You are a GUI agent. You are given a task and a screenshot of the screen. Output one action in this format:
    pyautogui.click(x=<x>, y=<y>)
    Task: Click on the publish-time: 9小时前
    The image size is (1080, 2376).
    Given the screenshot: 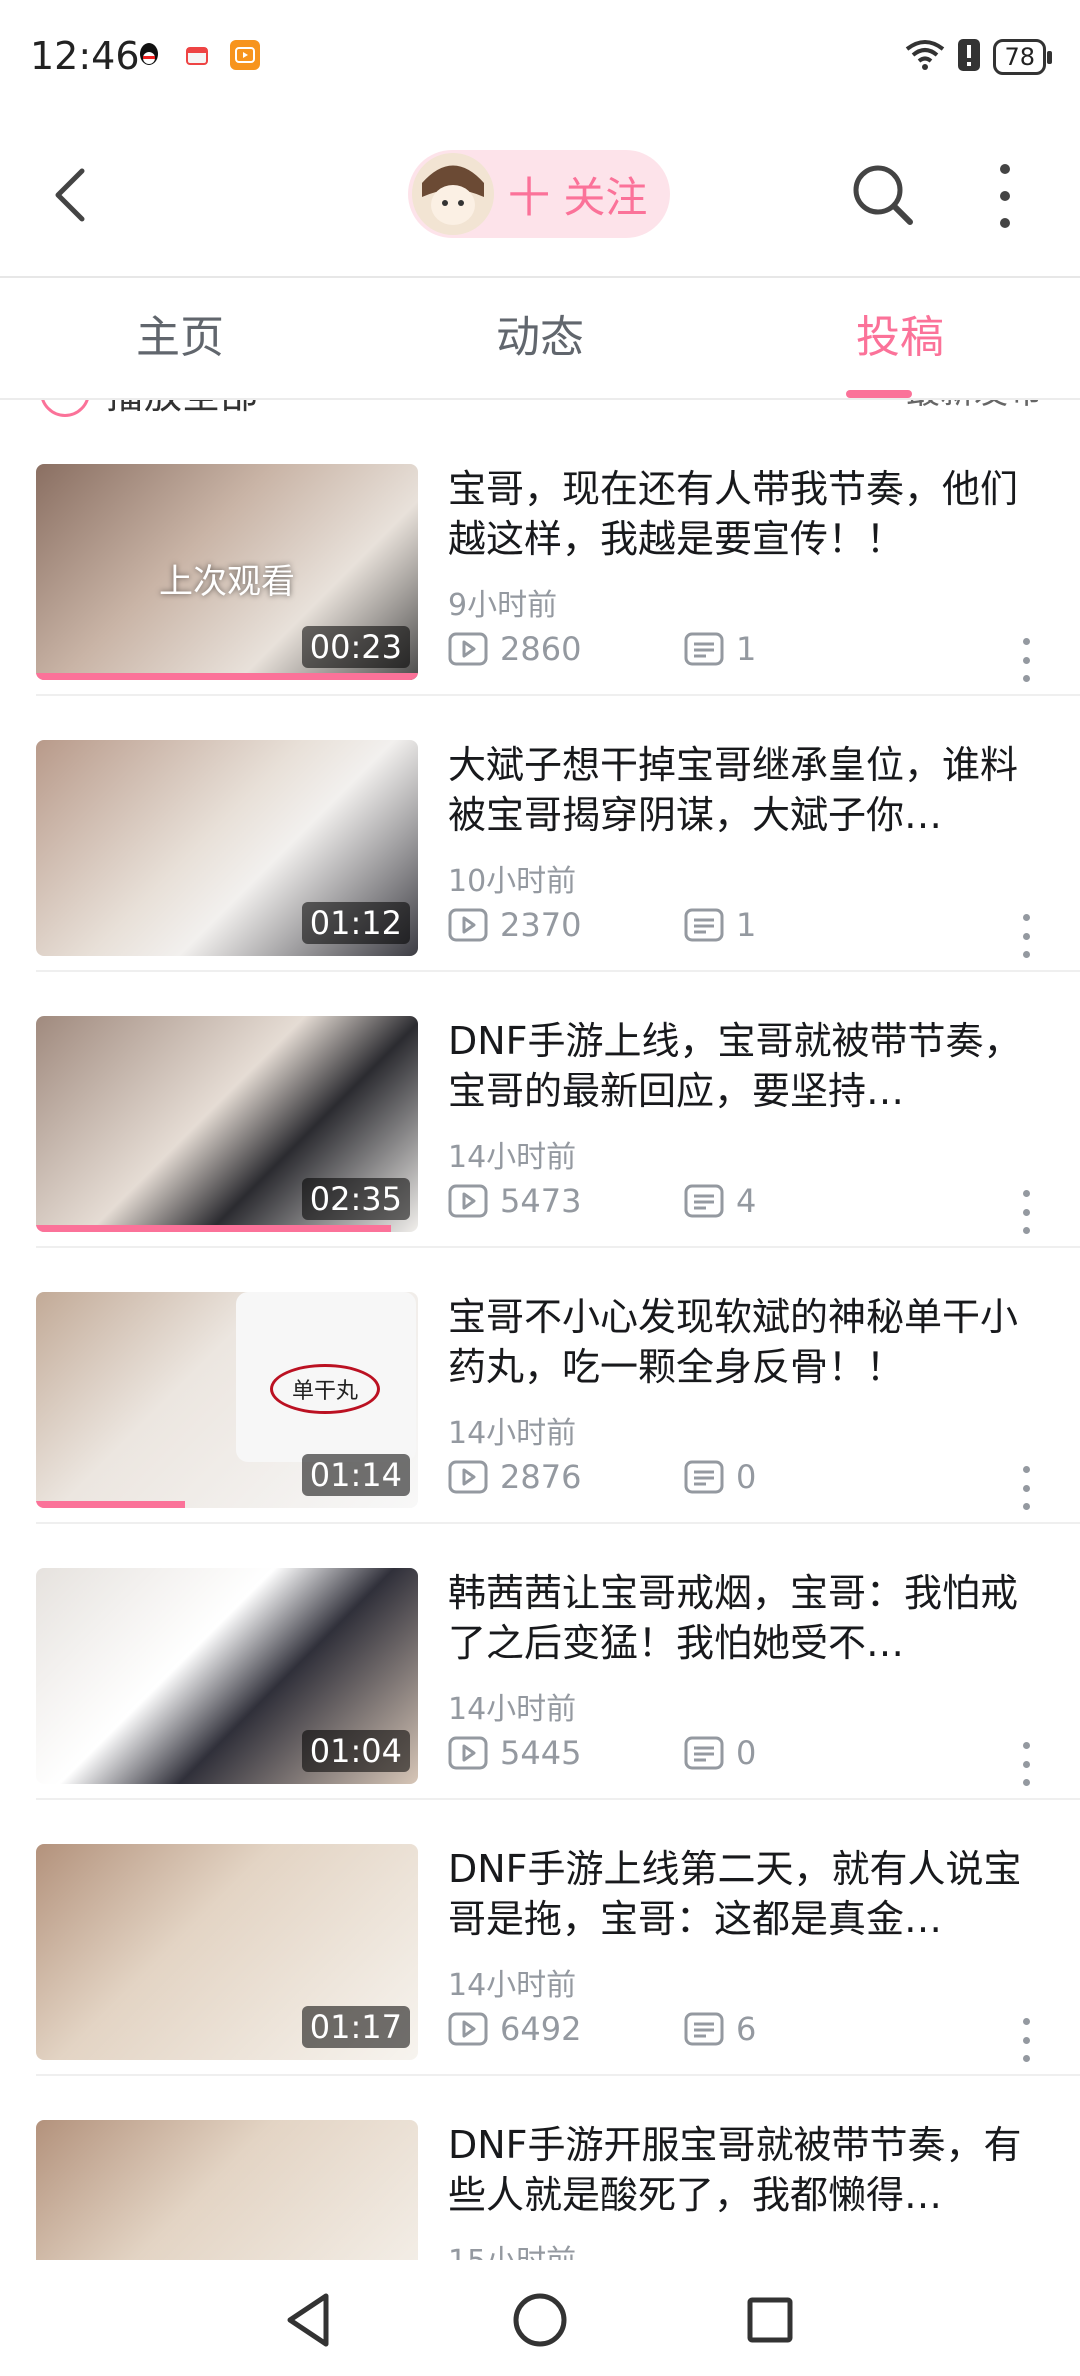 What is the action you would take?
    pyautogui.click(x=503, y=605)
    